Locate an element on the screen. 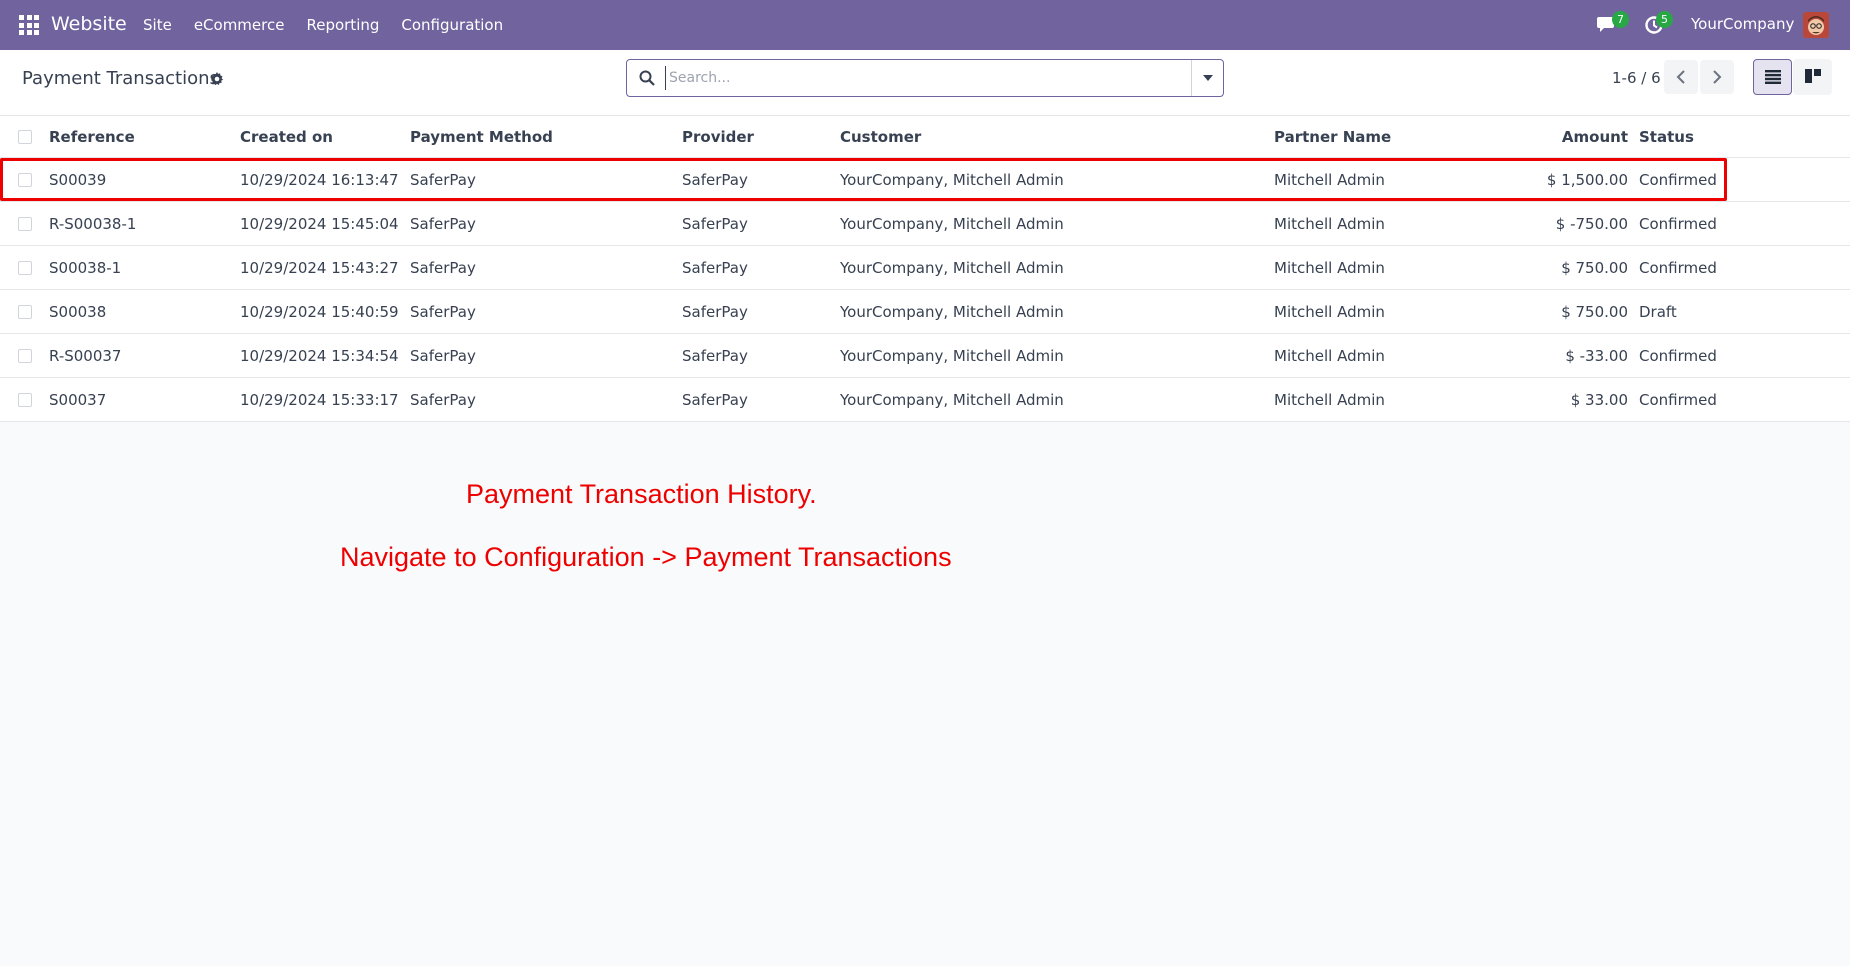 The height and width of the screenshot is (966, 1850). cell-amount: $ 1,500.00 is located at coordinates (1587, 179).